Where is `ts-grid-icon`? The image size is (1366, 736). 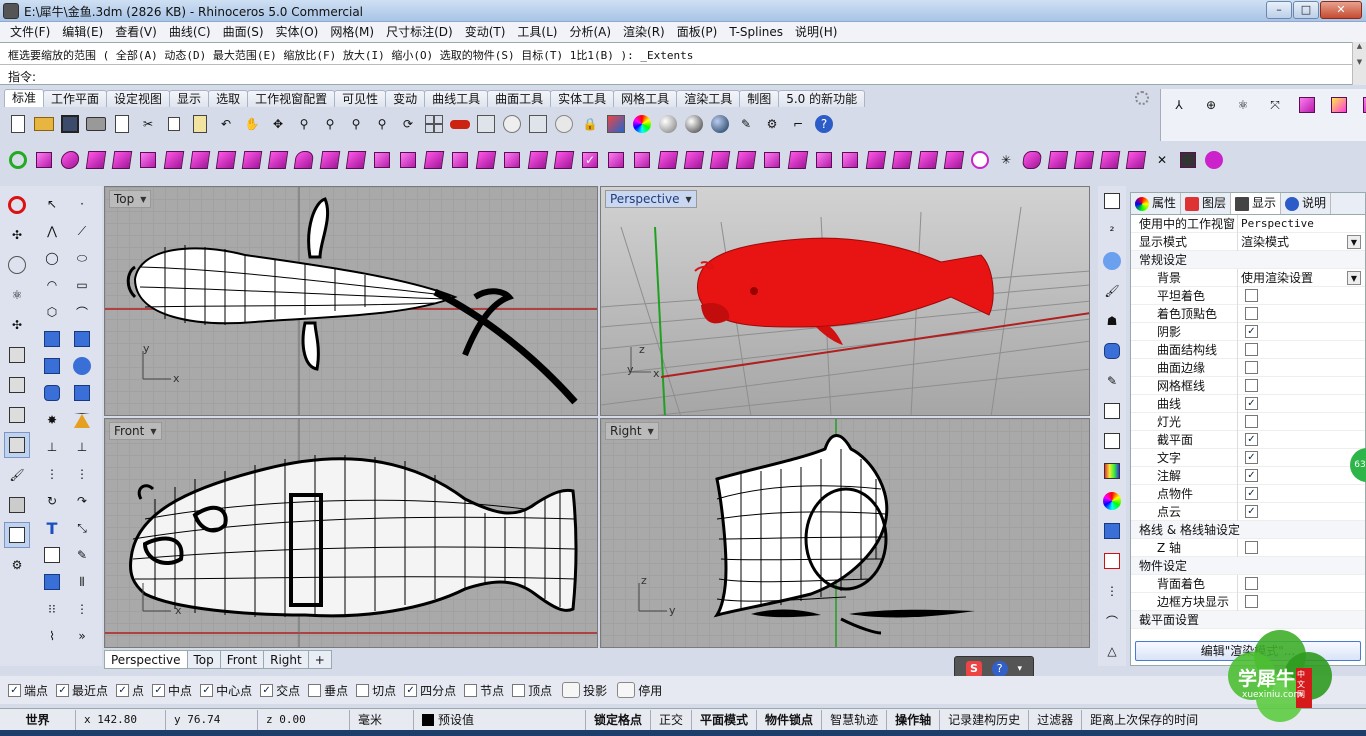 ts-grid-icon is located at coordinates (408, 160).